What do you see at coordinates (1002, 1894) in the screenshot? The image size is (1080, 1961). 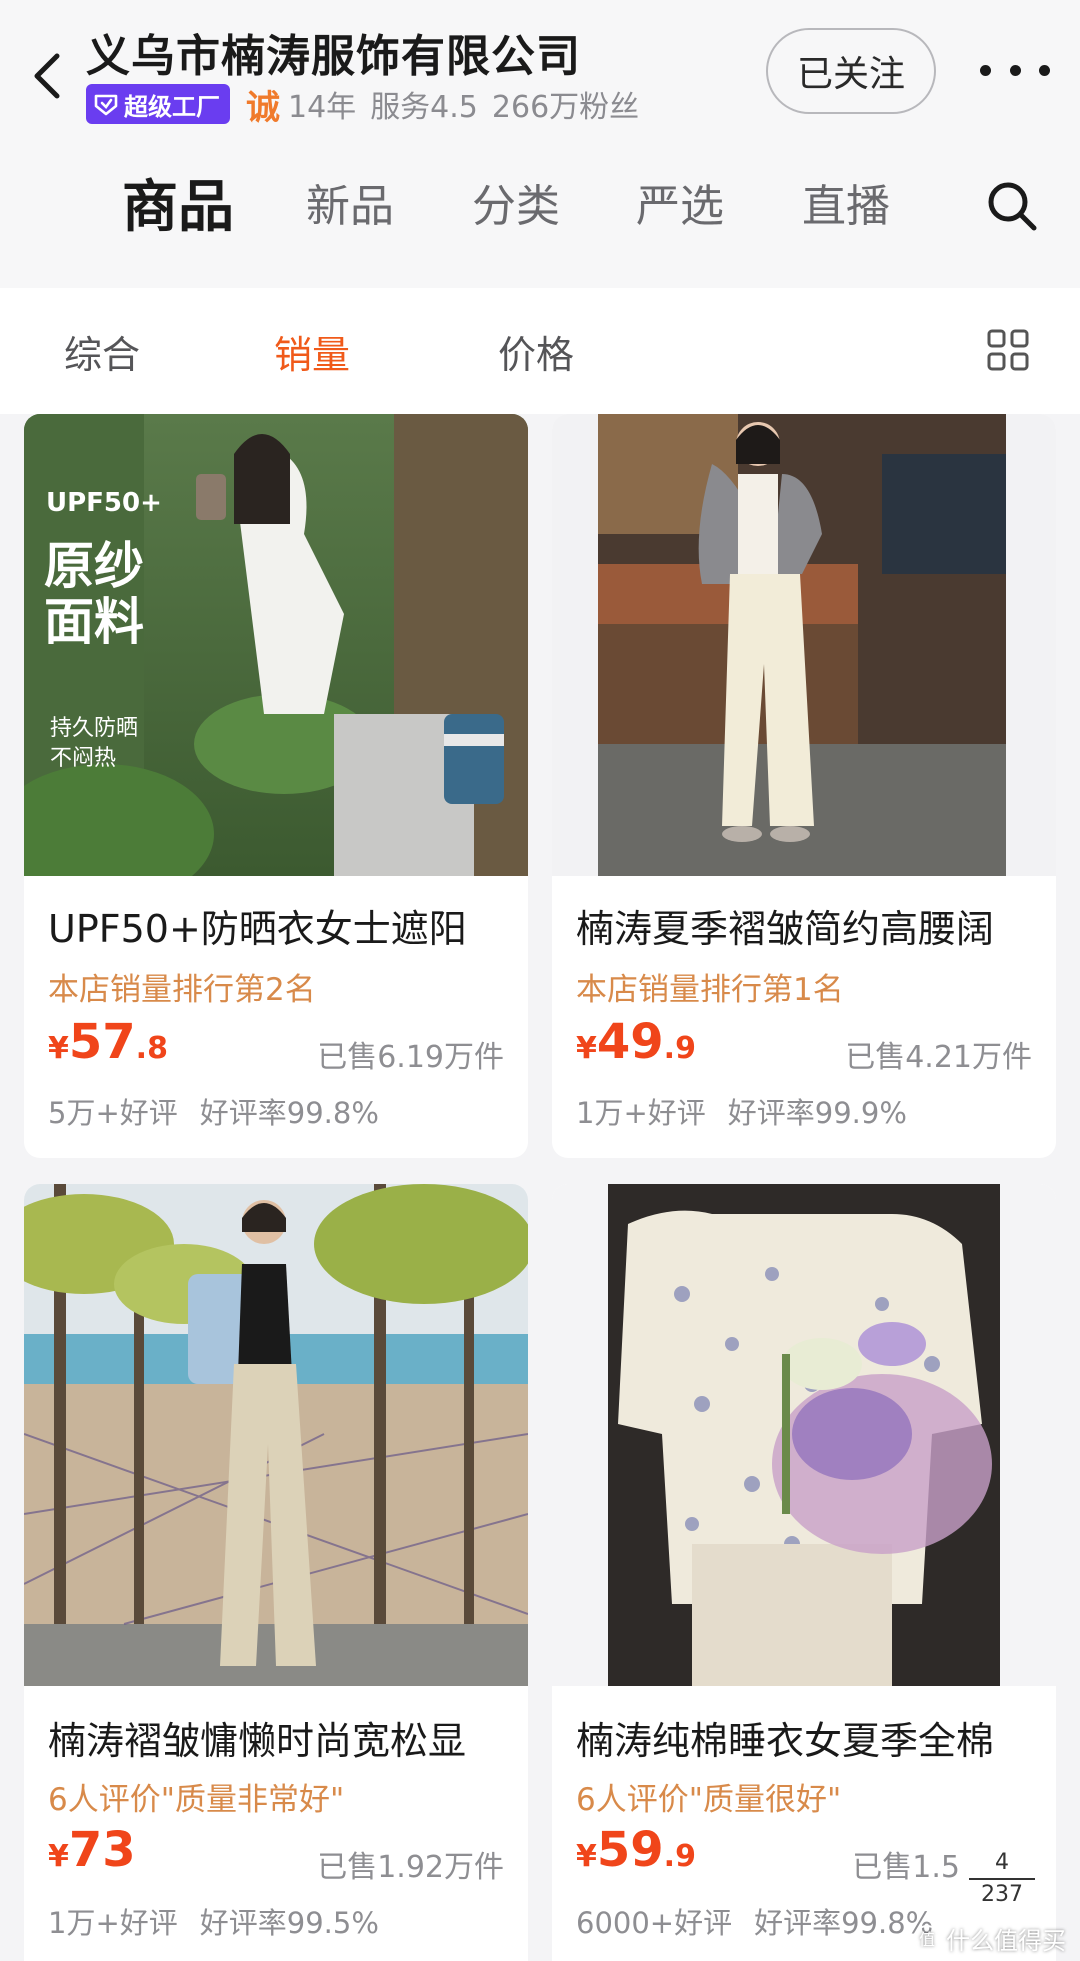 I see `page-total: 237` at bounding box center [1002, 1894].